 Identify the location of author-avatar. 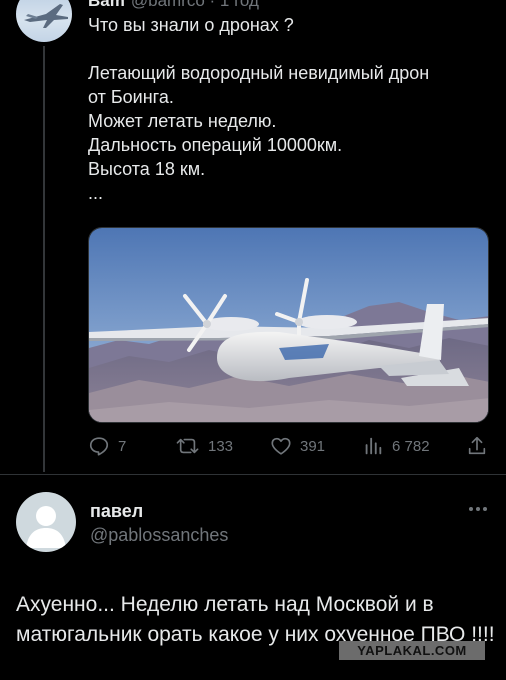
(44, 21).